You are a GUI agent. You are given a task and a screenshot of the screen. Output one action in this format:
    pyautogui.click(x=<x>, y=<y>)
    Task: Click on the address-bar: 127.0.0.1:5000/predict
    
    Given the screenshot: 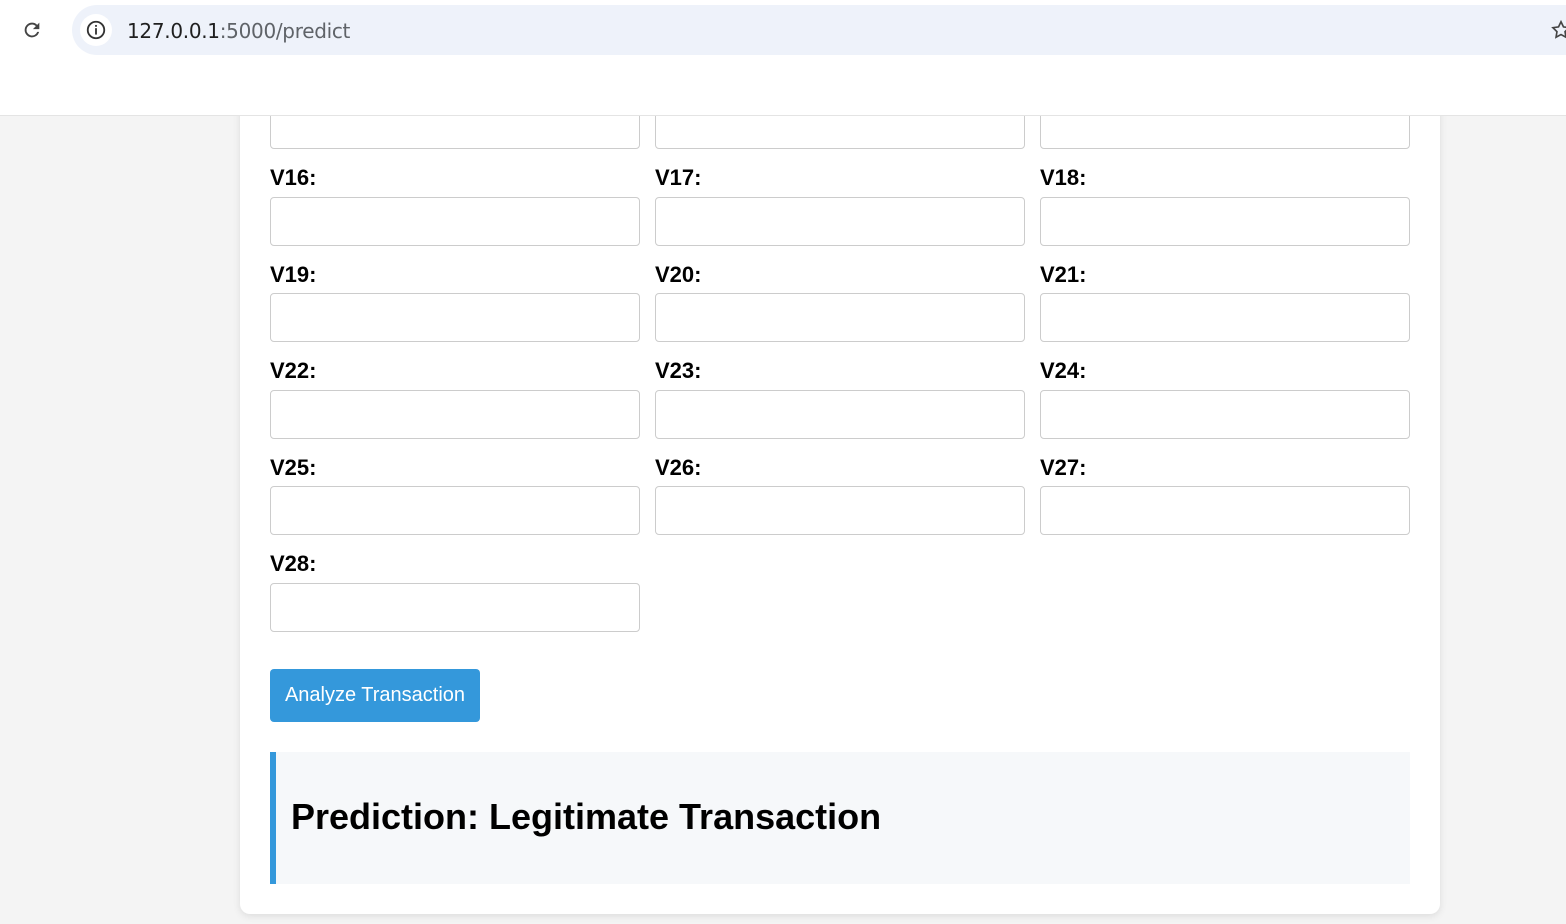 What is the action you would take?
    pyautogui.click(x=819, y=30)
    